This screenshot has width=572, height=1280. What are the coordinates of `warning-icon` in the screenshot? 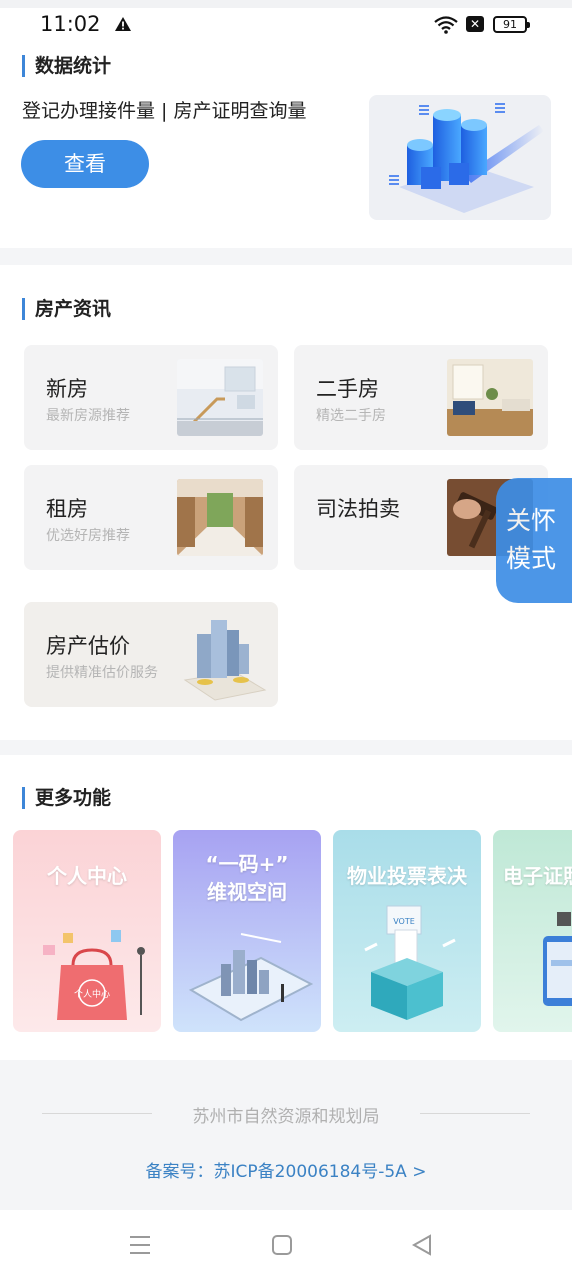 It's located at (123, 24).